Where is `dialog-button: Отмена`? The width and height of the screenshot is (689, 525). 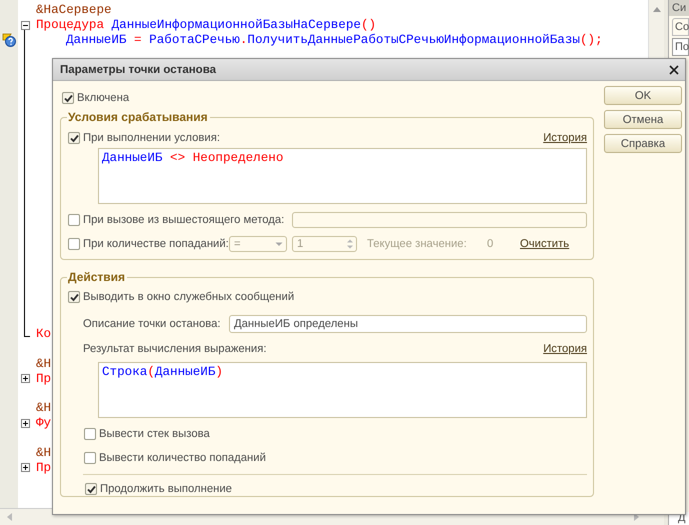 dialog-button: Отмена is located at coordinates (643, 119).